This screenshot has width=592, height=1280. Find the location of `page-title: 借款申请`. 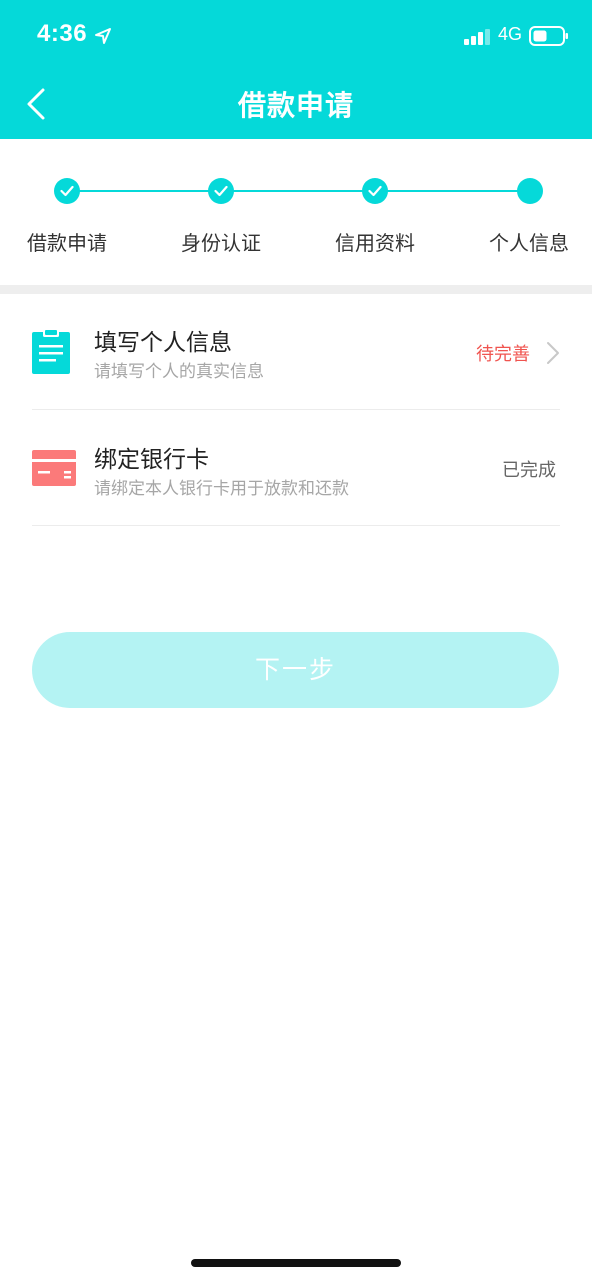

page-title: 借款申请 is located at coordinates (295, 105).